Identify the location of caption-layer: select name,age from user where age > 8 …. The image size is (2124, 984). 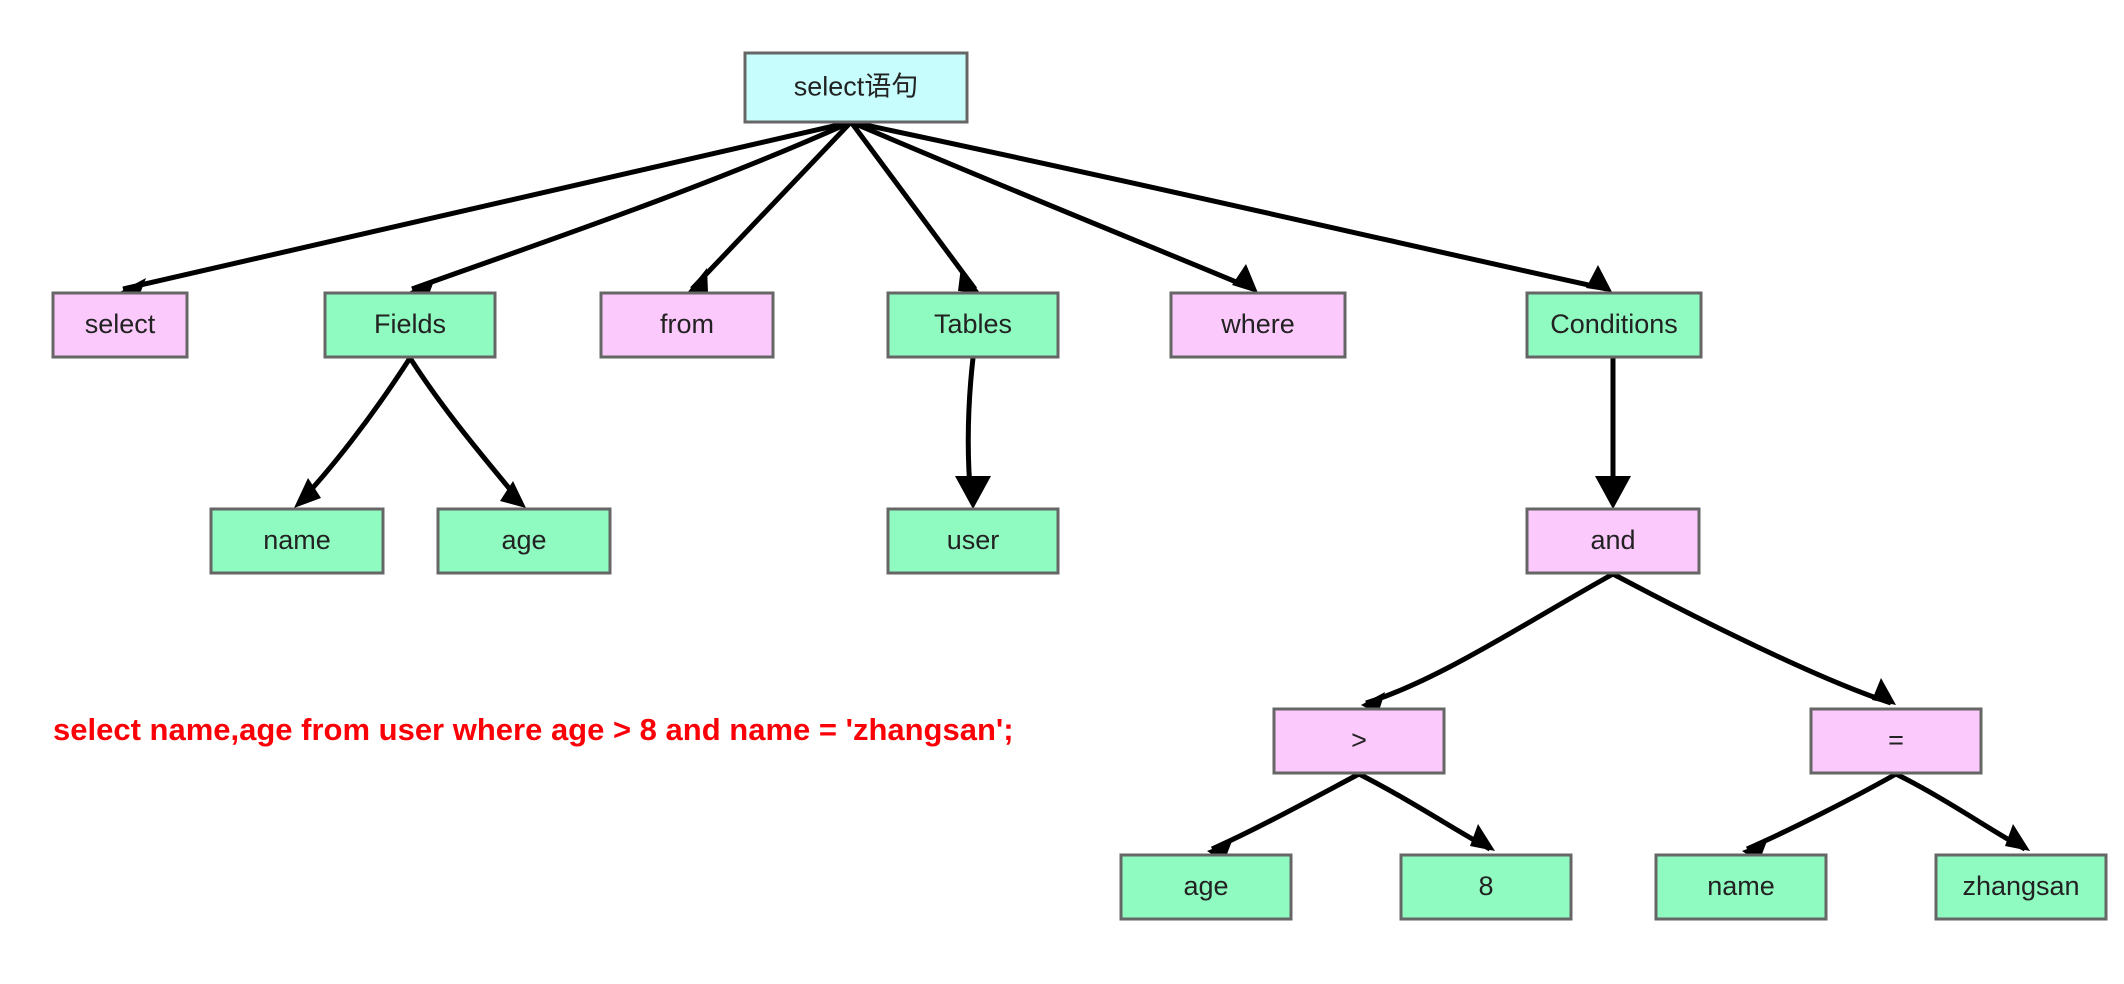
(533, 729).